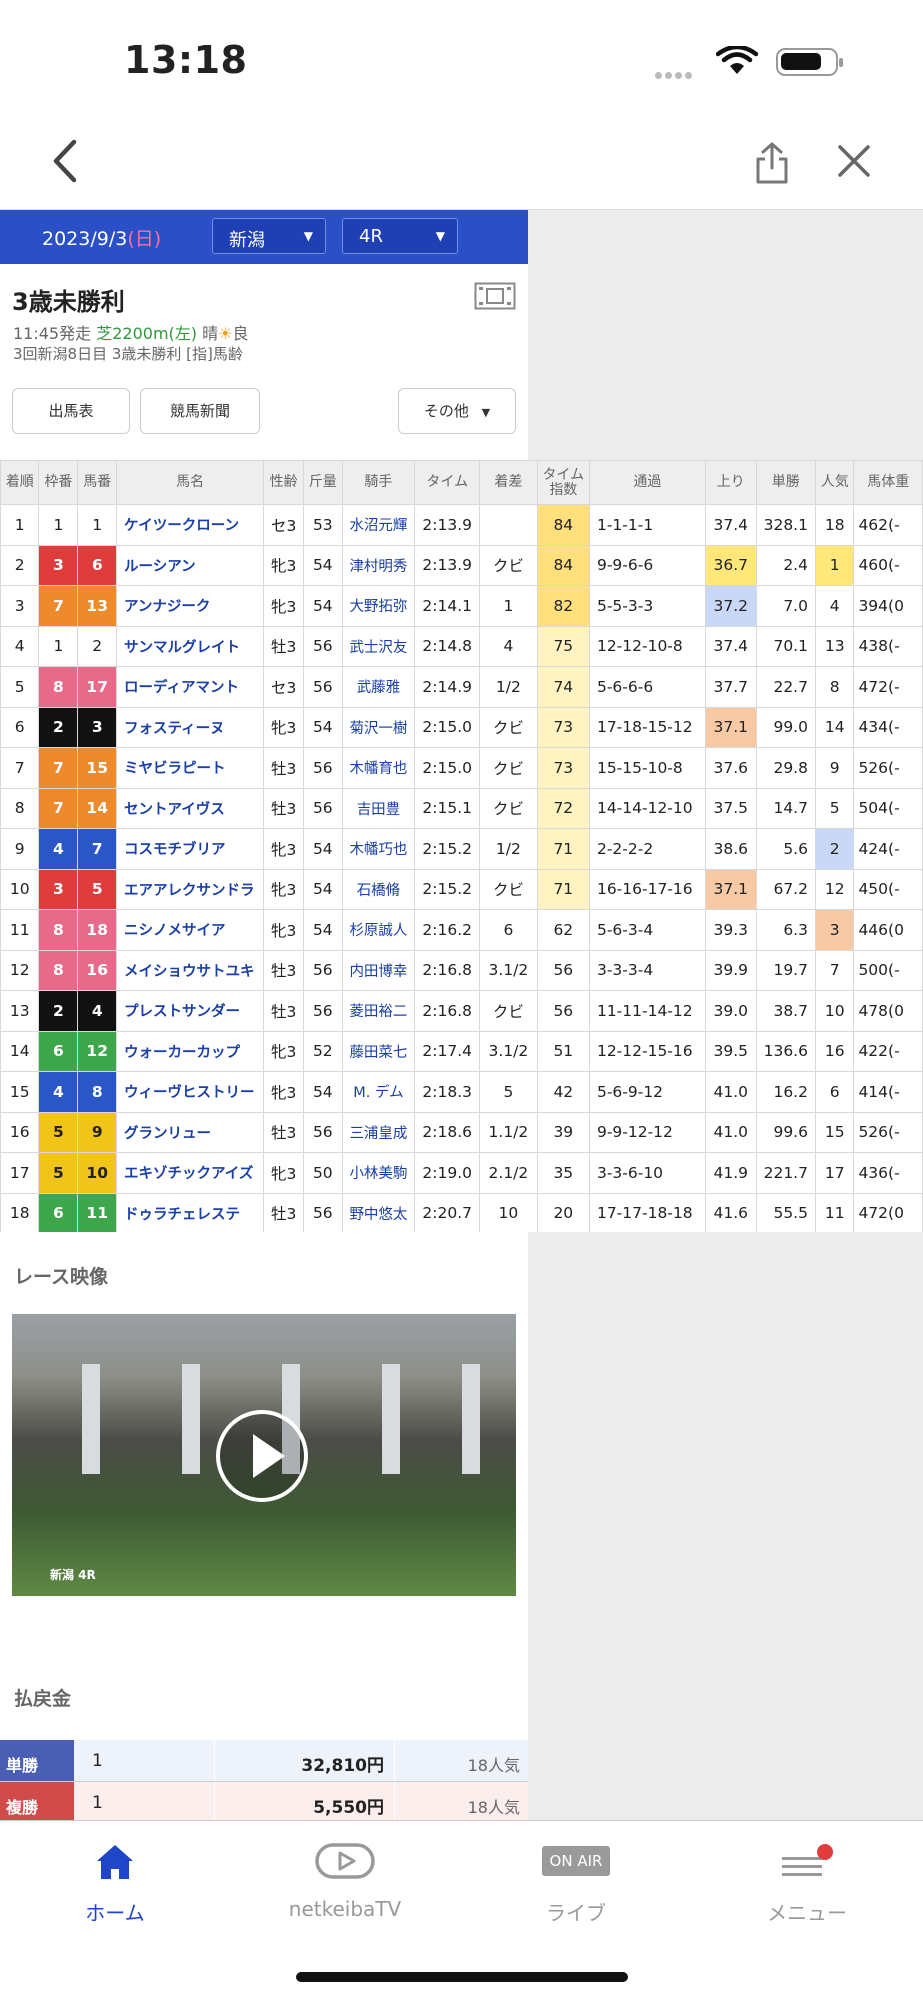  Describe the element at coordinates (323, 1173) in the screenshot. I see `weight-cell: 50` at that location.